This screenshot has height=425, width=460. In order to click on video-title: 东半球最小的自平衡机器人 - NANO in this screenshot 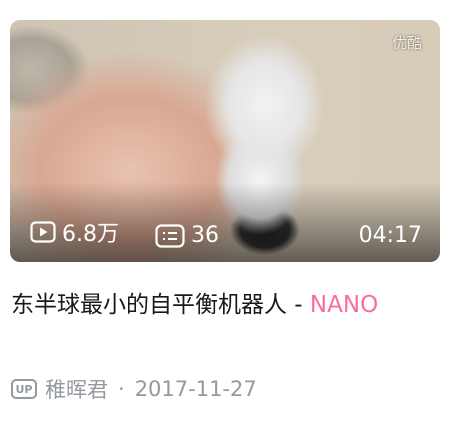, I will do `click(208, 305)`.